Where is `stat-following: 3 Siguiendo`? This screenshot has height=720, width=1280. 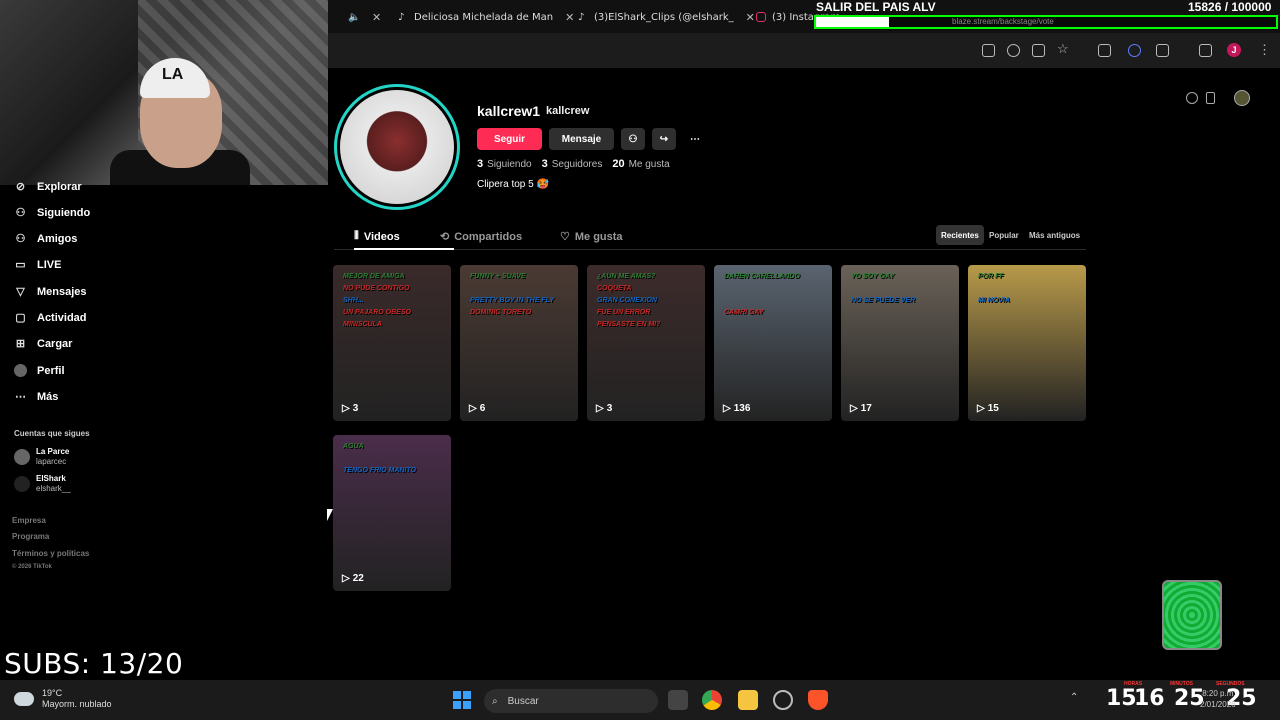
stat-following: 3 Siguiendo is located at coordinates (504, 164).